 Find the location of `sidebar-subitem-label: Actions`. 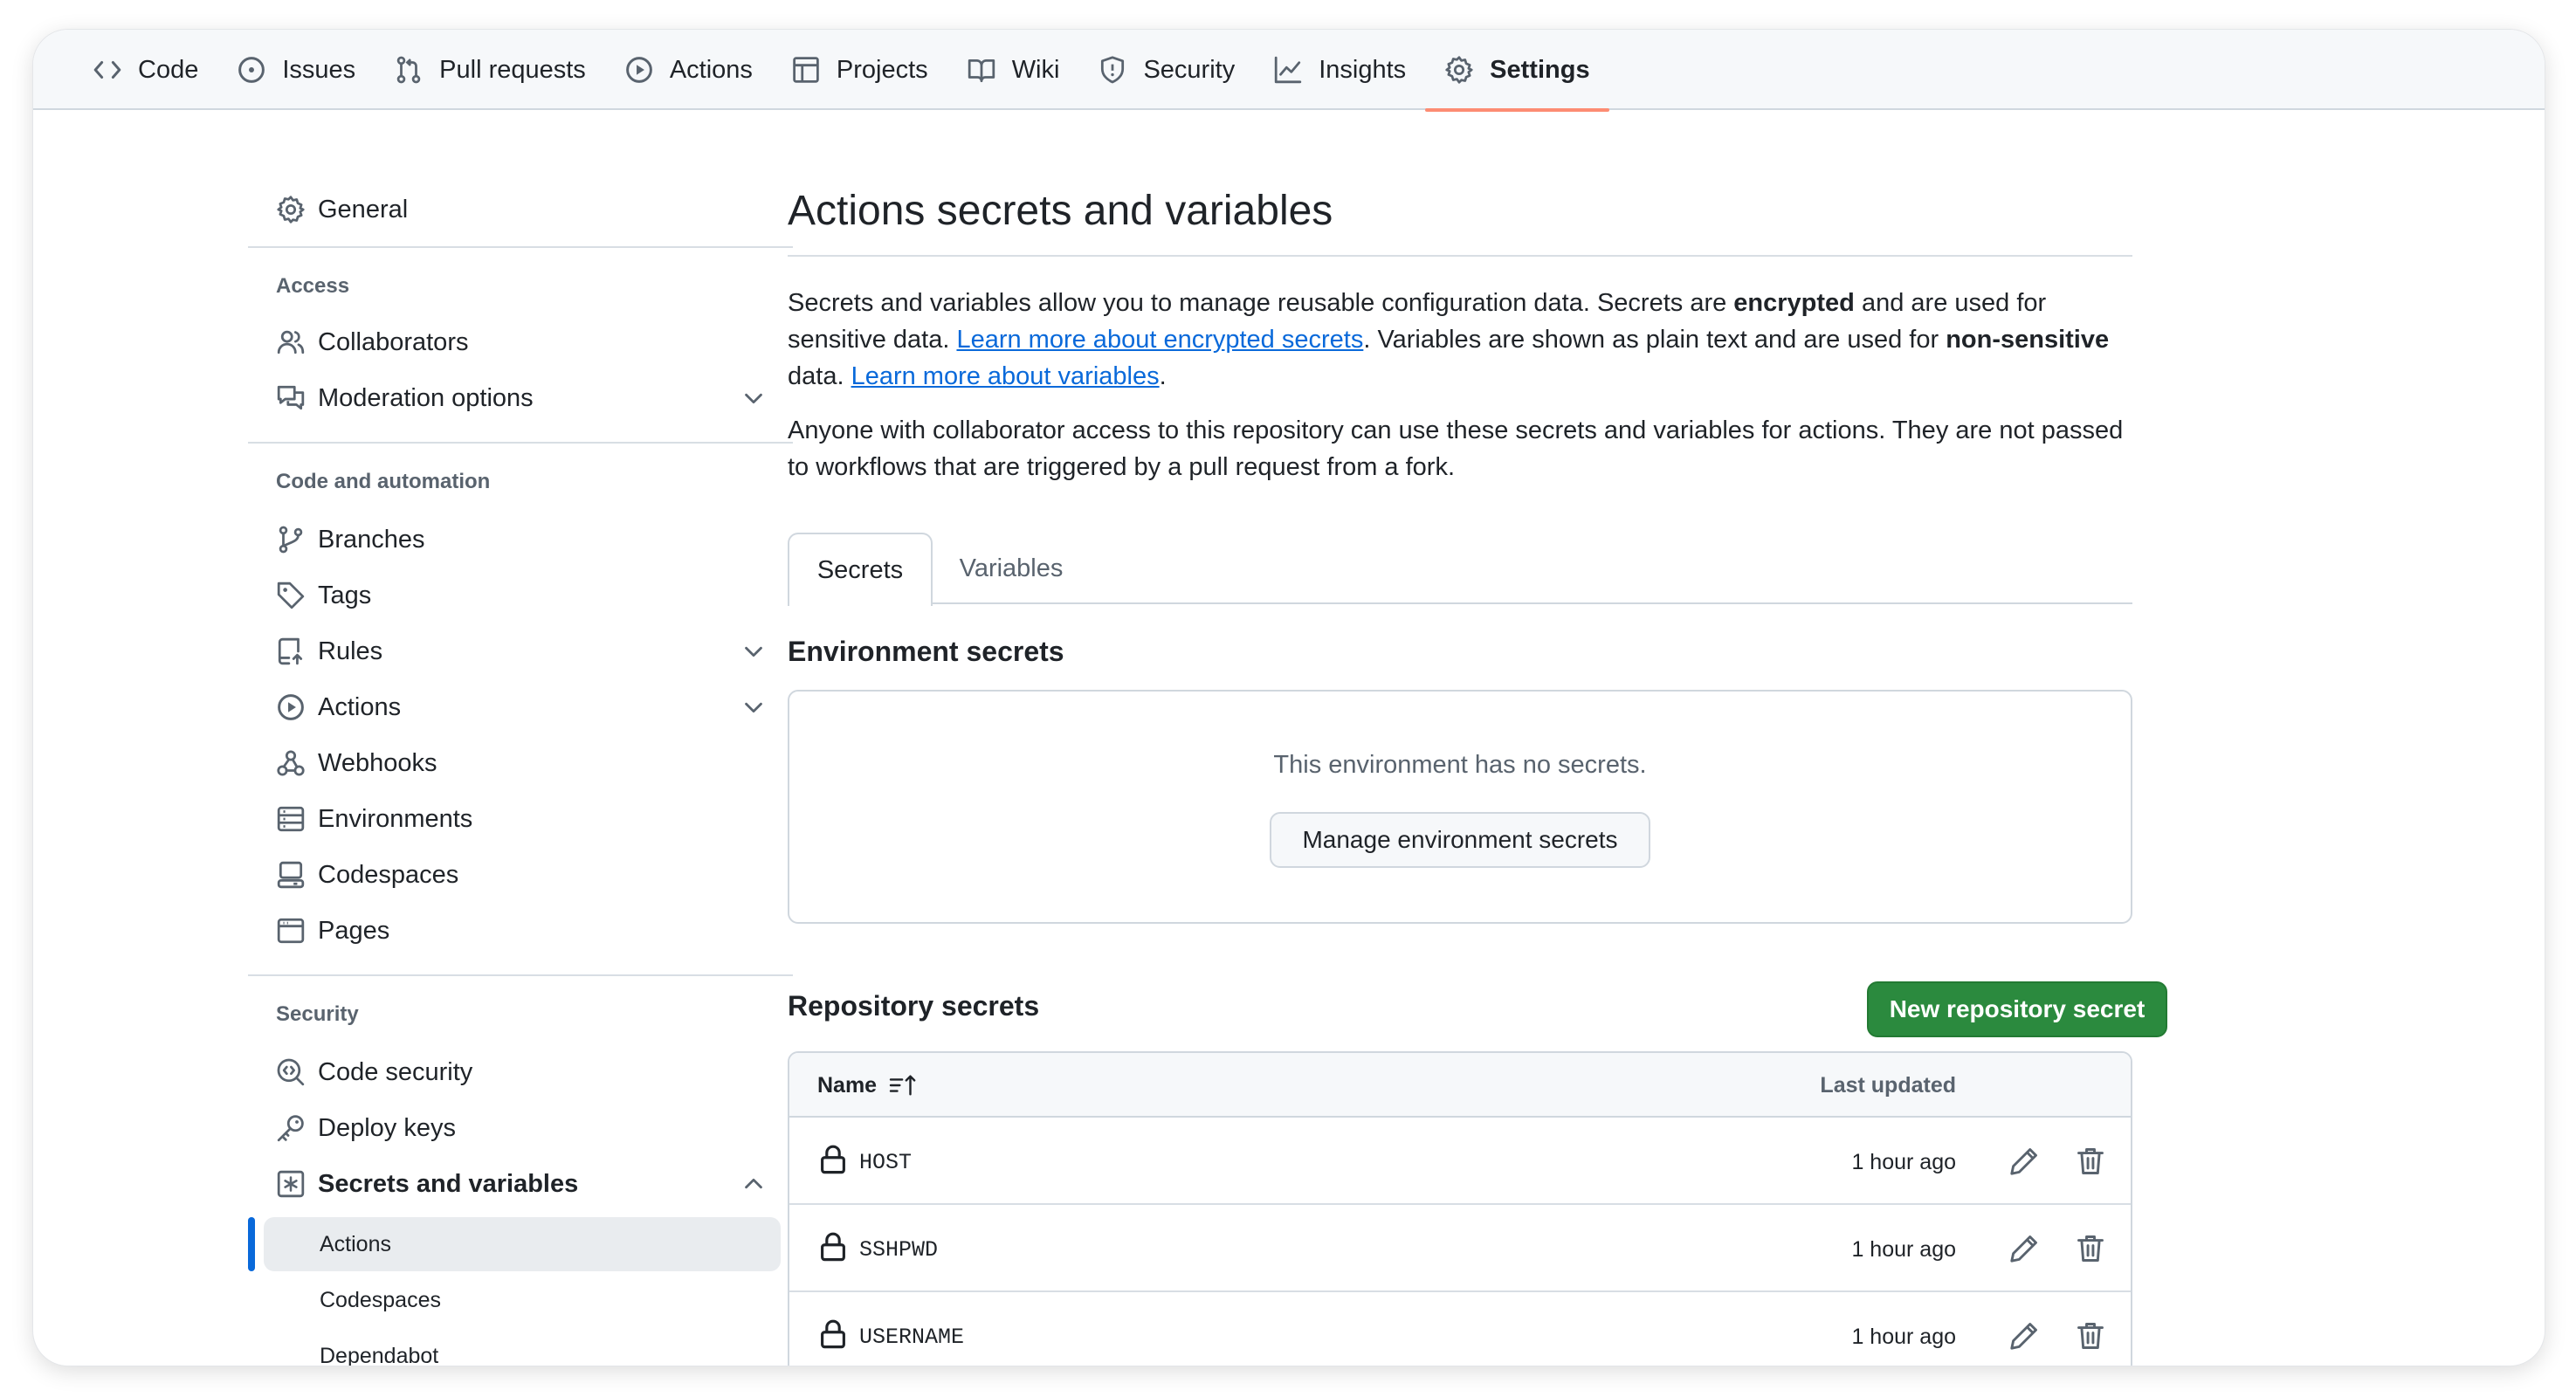

sidebar-subitem-label: Actions is located at coordinates (355, 1244).